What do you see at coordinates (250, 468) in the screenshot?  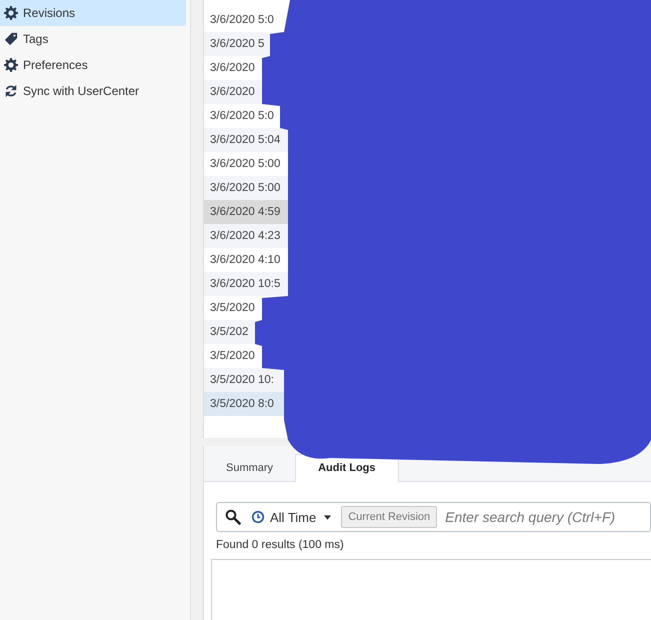 I see `tab: Summary` at bounding box center [250, 468].